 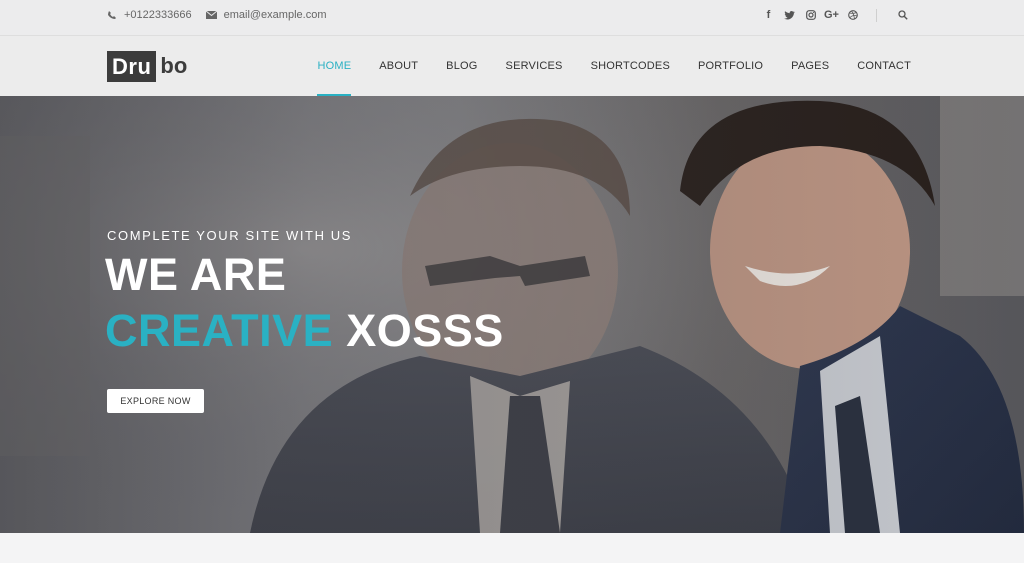 What do you see at coordinates (155, 401) in the screenshot?
I see `explore-now-button: EXPLORE NOW` at bounding box center [155, 401].